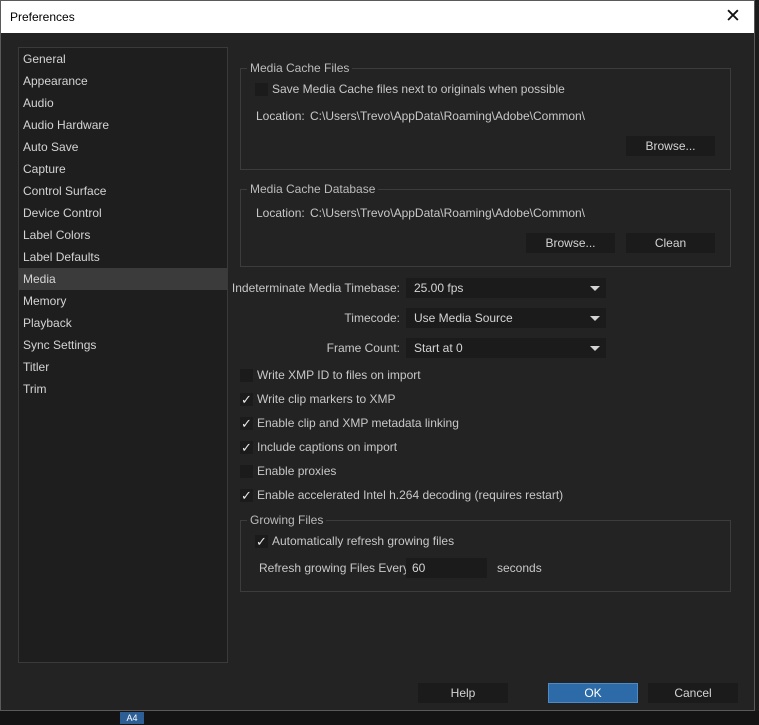 The width and height of the screenshot is (759, 725). I want to click on media-cache-database-group: Media Cache Database, so click(485, 224).